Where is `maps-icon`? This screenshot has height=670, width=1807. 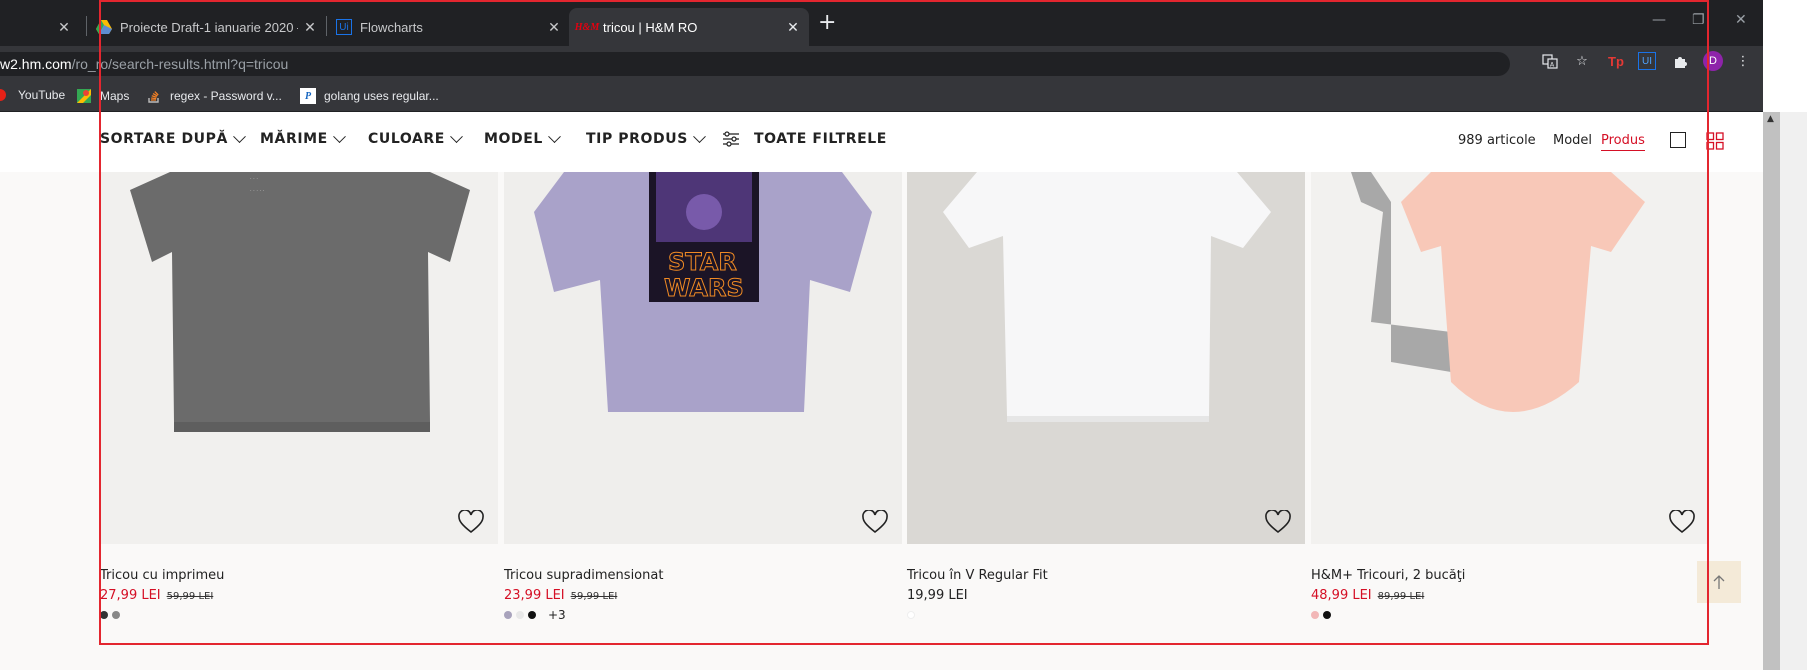
maps-icon is located at coordinates (84, 96).